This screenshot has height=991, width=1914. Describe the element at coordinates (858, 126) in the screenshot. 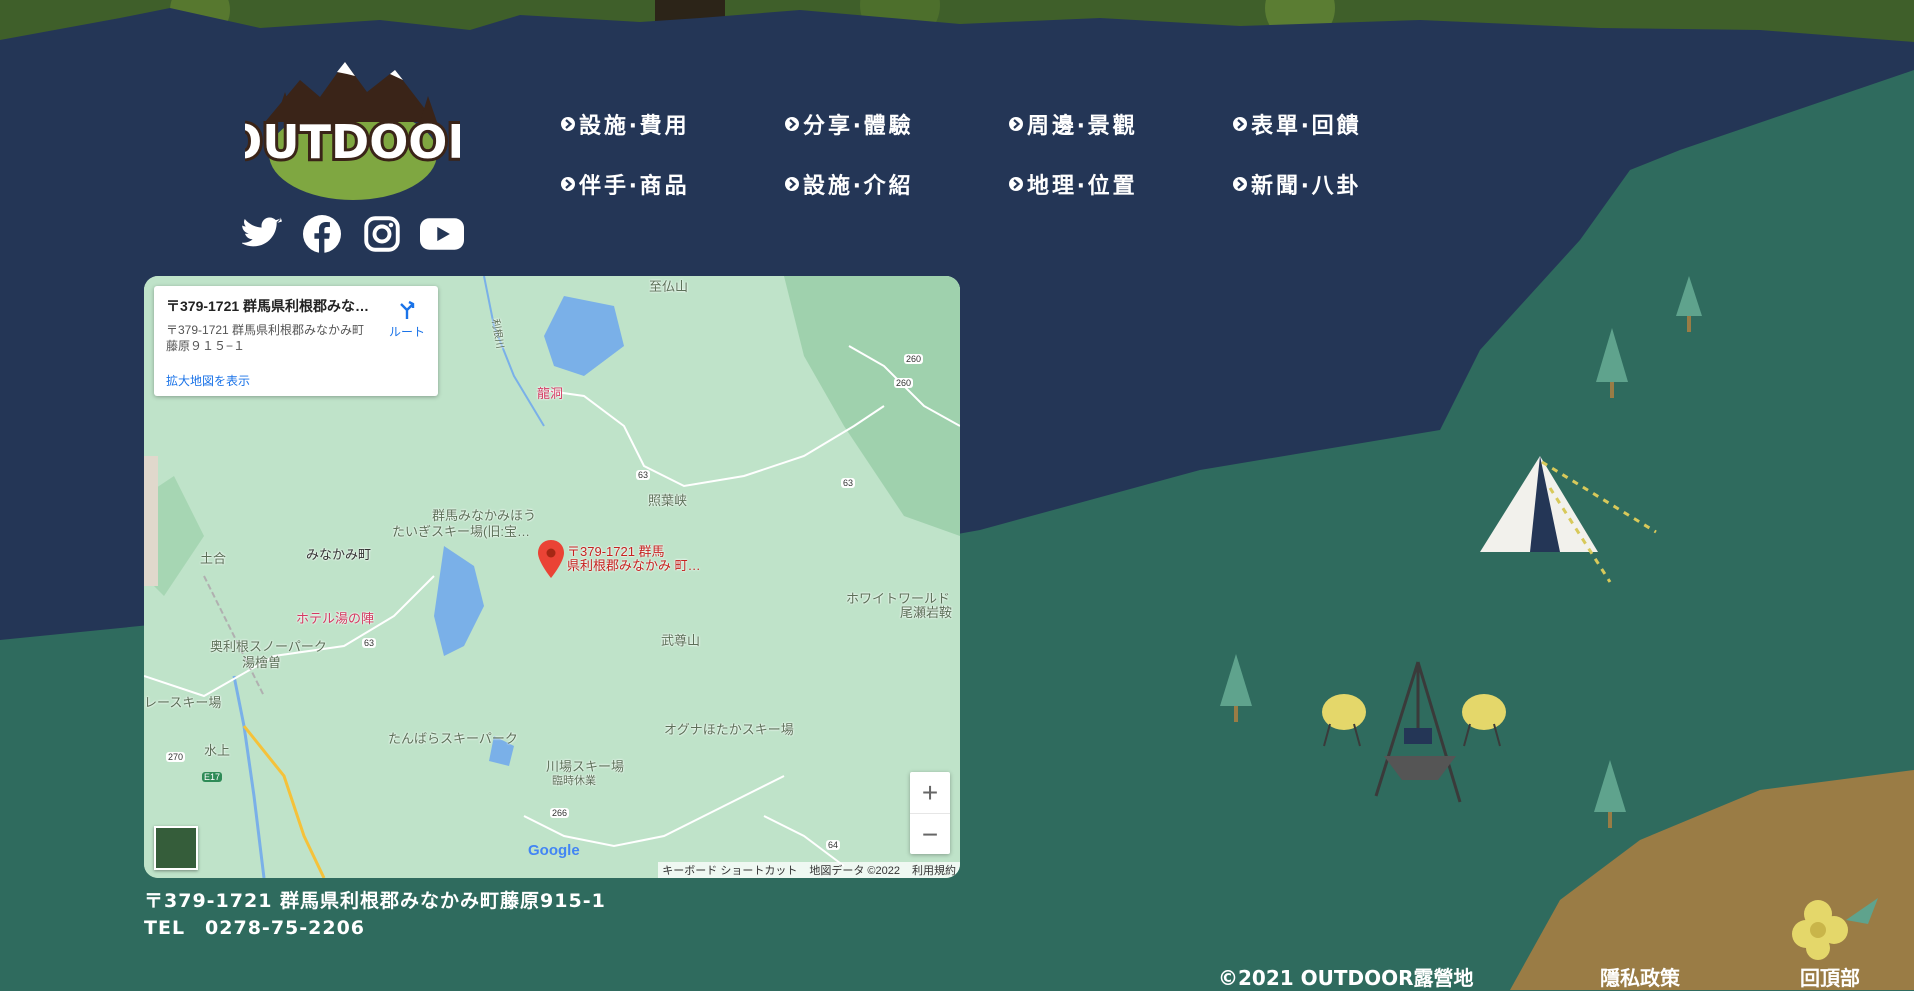

I see `nav-item-label: 分享‧體驗` at that location.